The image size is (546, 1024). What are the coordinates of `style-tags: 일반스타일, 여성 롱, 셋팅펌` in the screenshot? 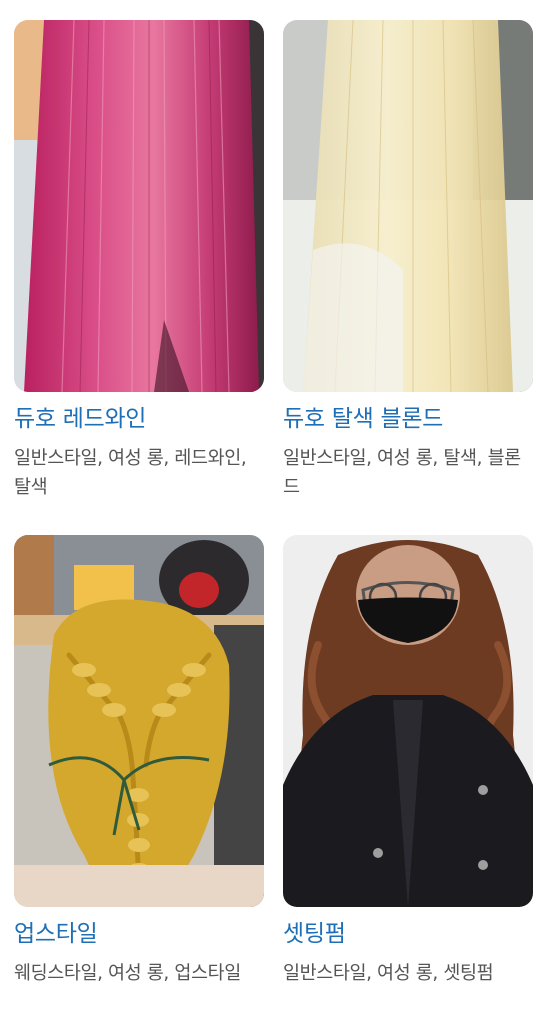 It's located at (388, 973).